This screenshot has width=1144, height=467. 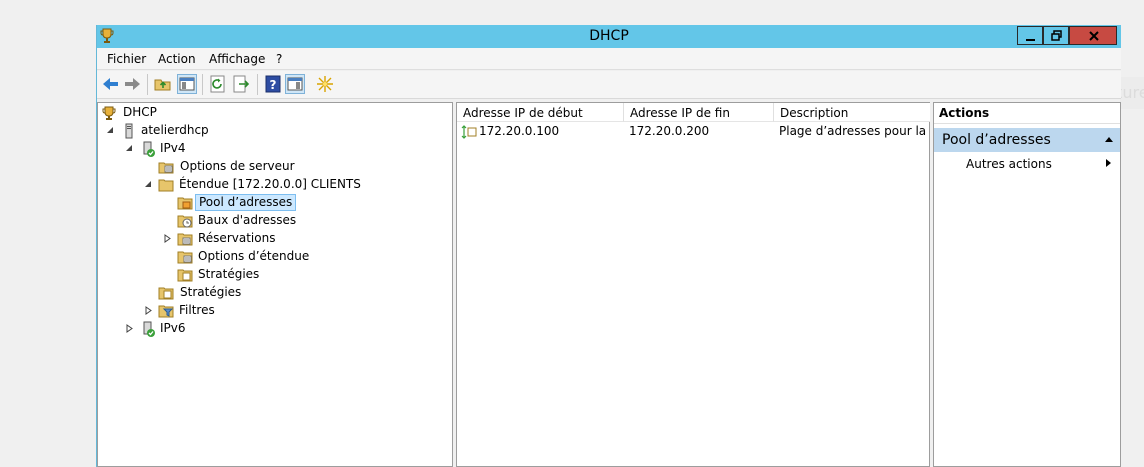 What do you see at coordinates (814, 113) in the screenshot?
I see `column-header-label: Description` at bounding box center [814, 113].